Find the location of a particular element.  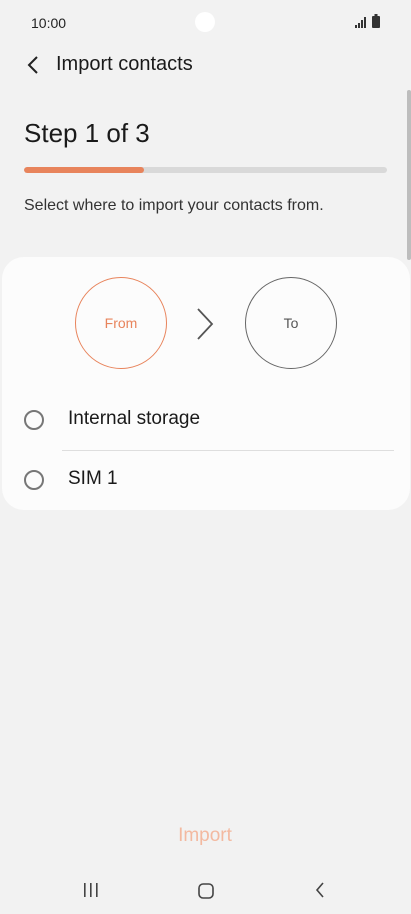

recents-icon is located at coordinates (91, 890).